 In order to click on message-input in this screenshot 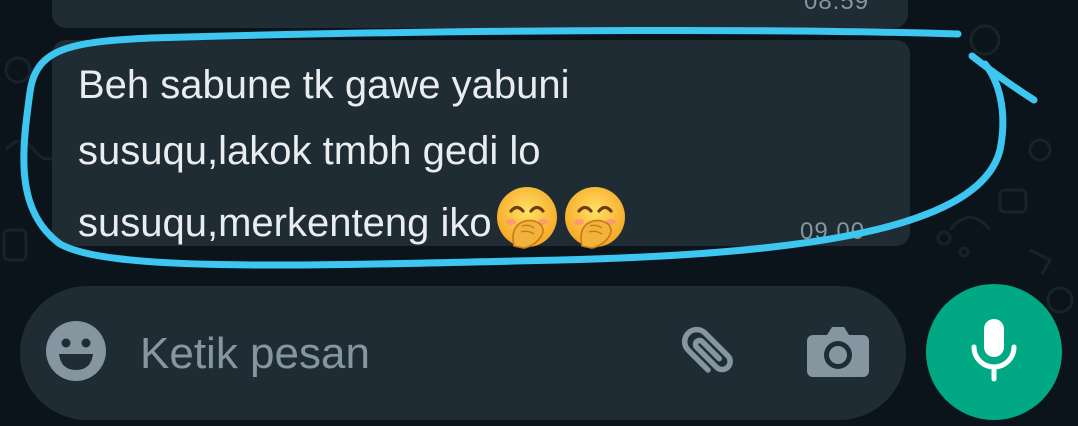, I will do `click(390, 354)`.